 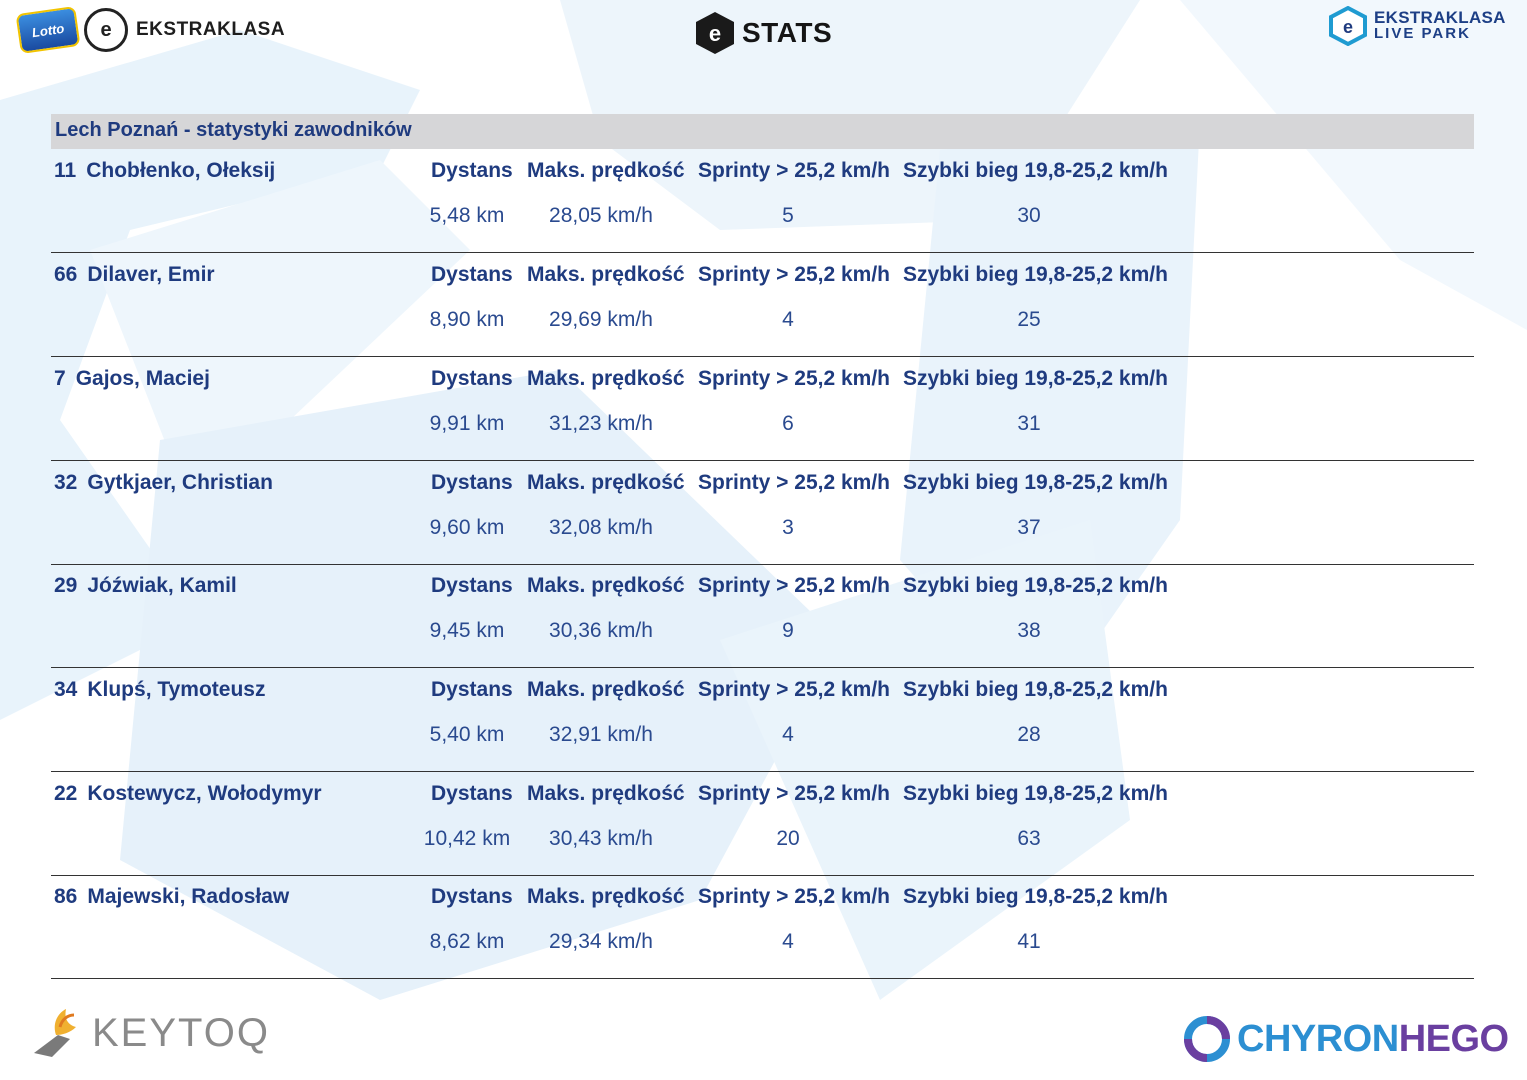 I want to click on player-fullname: Kostewycz, Wołodymyr, so click(x=204, y=793).